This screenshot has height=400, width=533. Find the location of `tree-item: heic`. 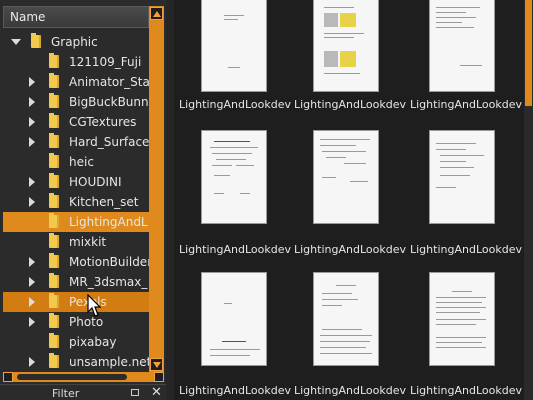

tree-item: heic is located at coordinates (76, 162).